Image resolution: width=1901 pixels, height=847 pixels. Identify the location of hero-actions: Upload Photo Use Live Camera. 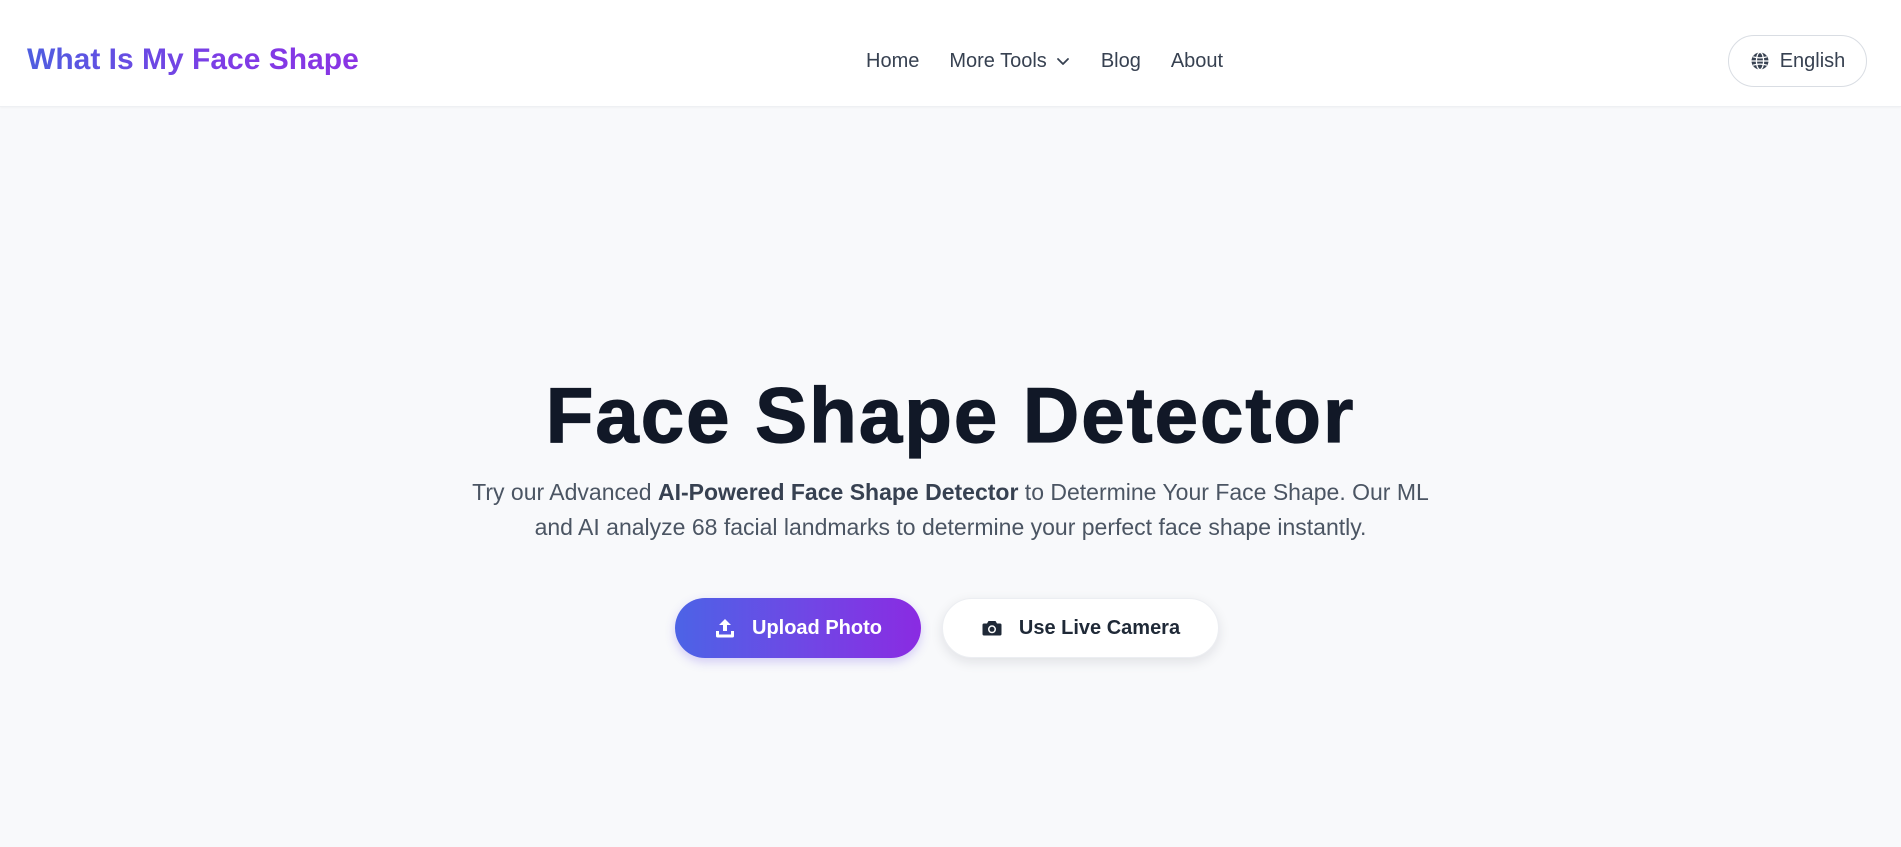
(947, 628).